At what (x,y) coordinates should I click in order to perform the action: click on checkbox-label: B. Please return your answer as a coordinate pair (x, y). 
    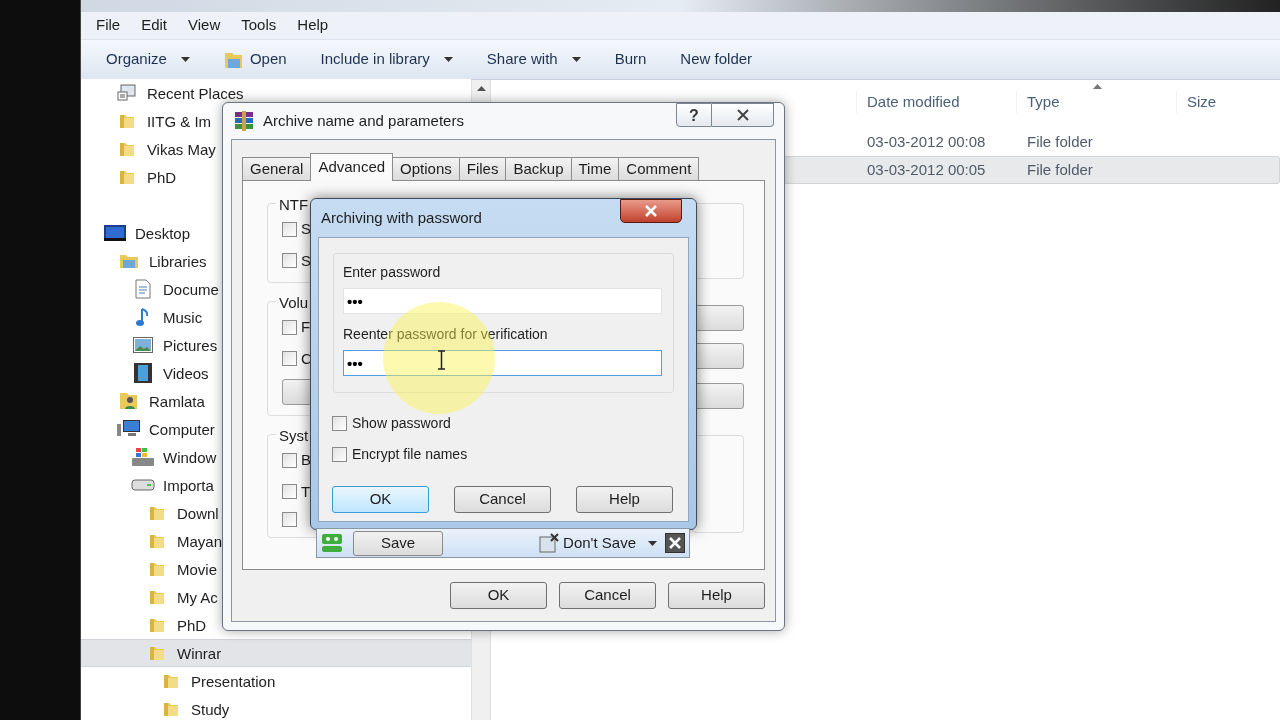
    Looking at the image, I should click on (306, 460).